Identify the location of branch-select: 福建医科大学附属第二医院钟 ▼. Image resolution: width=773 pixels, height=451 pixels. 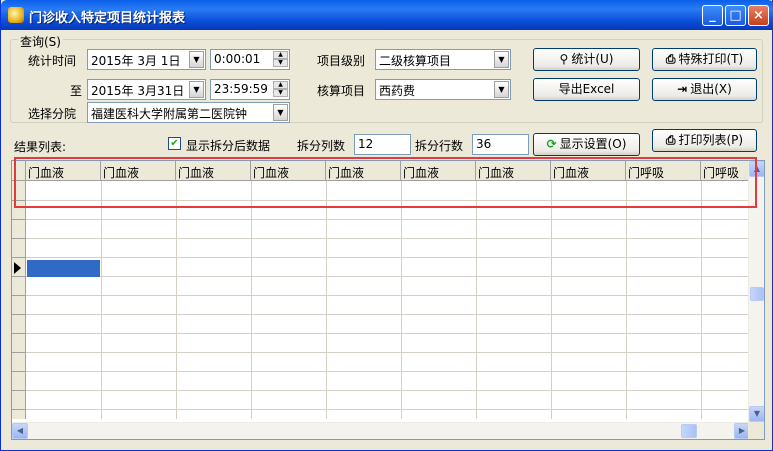
(188, 112).